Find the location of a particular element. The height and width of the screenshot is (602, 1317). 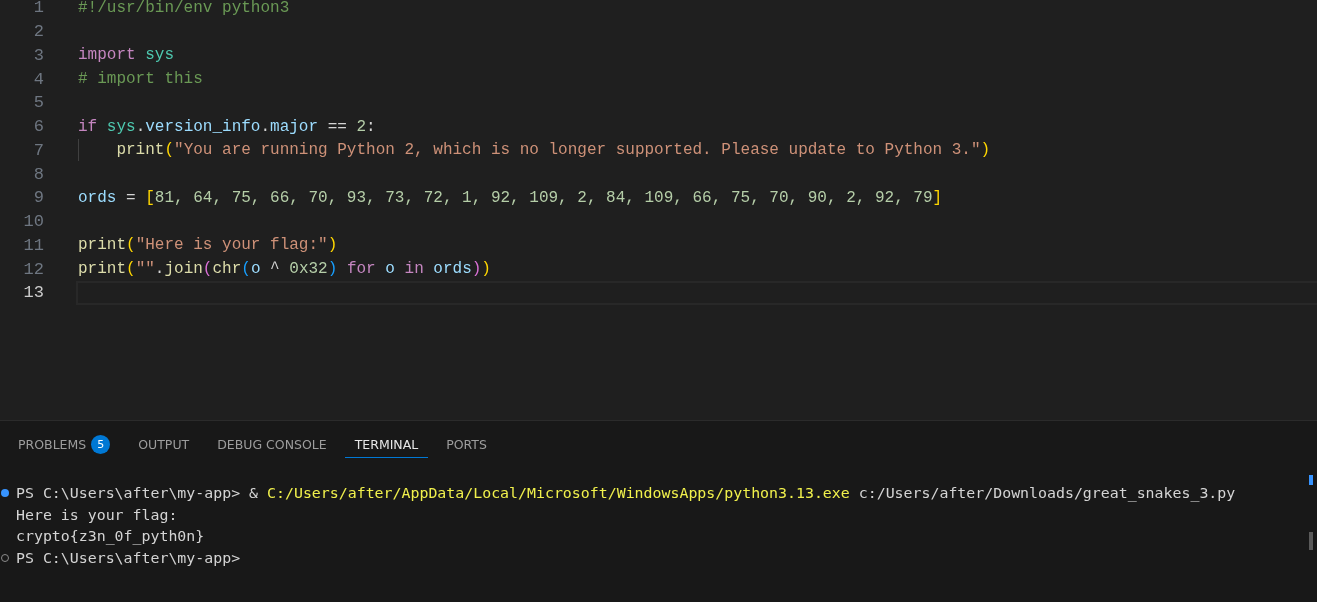

line-number: 9 is located at coordinates (38, 198).